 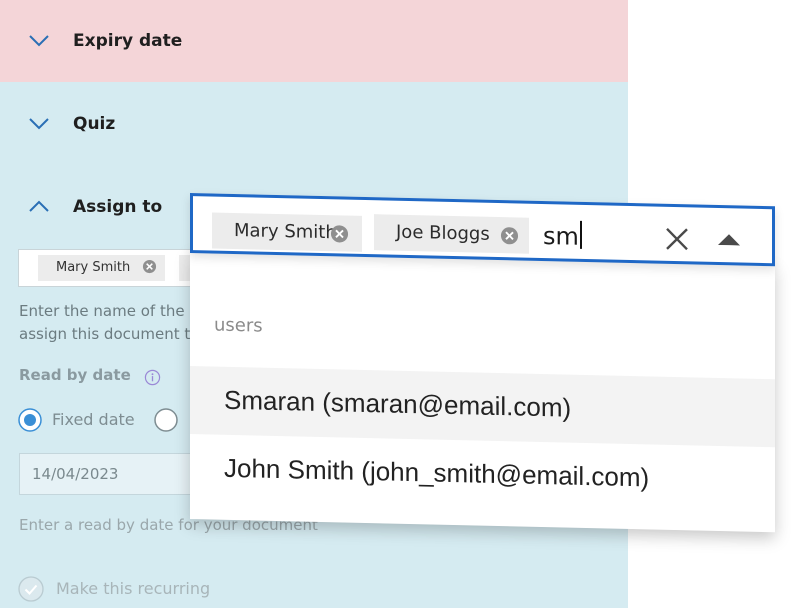 I want to click on section-header-expiry: Expiry date, so click(x=314, y=42).